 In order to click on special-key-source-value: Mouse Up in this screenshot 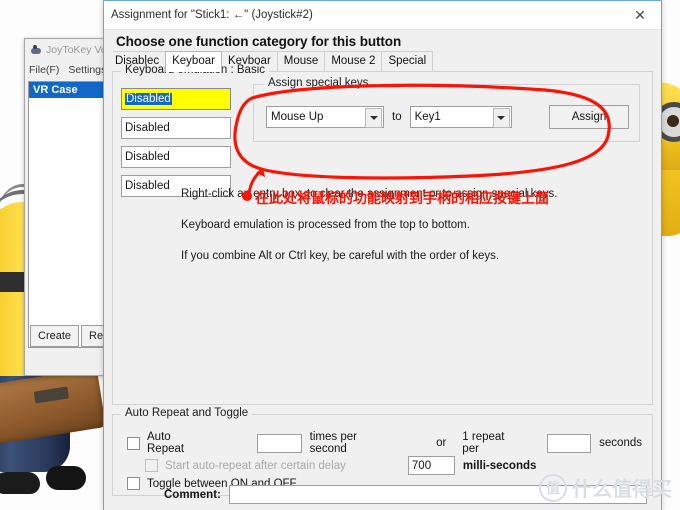, I will do `click(297, 117)`.